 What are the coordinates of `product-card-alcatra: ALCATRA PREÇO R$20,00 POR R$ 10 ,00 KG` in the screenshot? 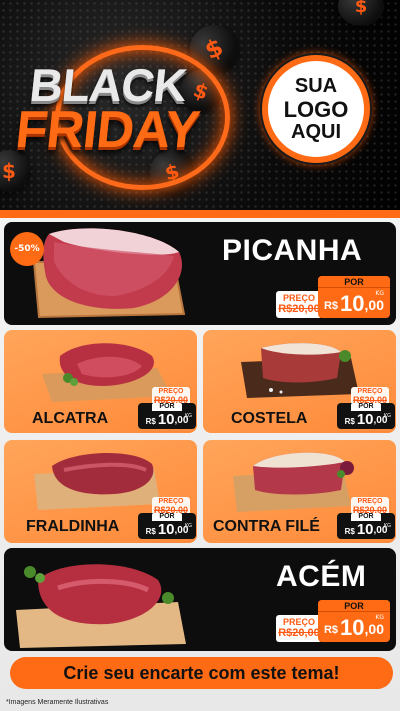 It's located at (100, 381).